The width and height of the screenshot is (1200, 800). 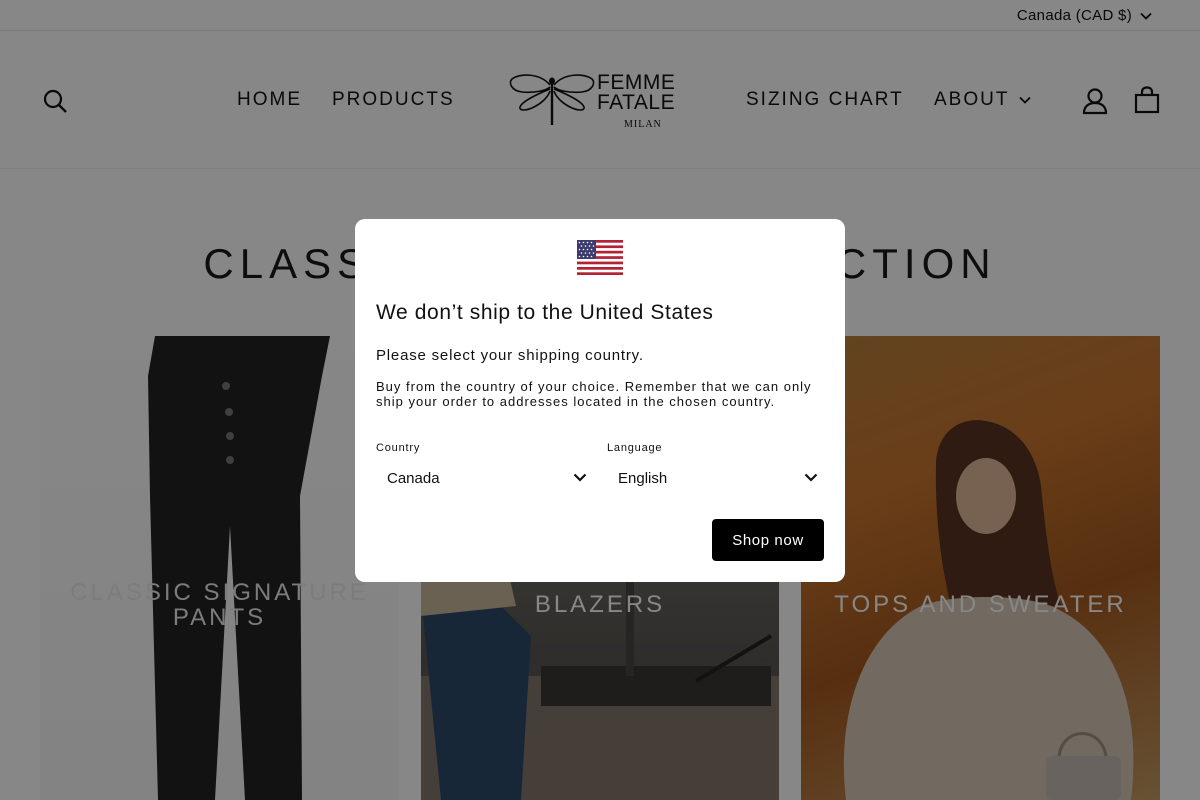 I want to click on us-flag-icon, so click(x=600, y=257).